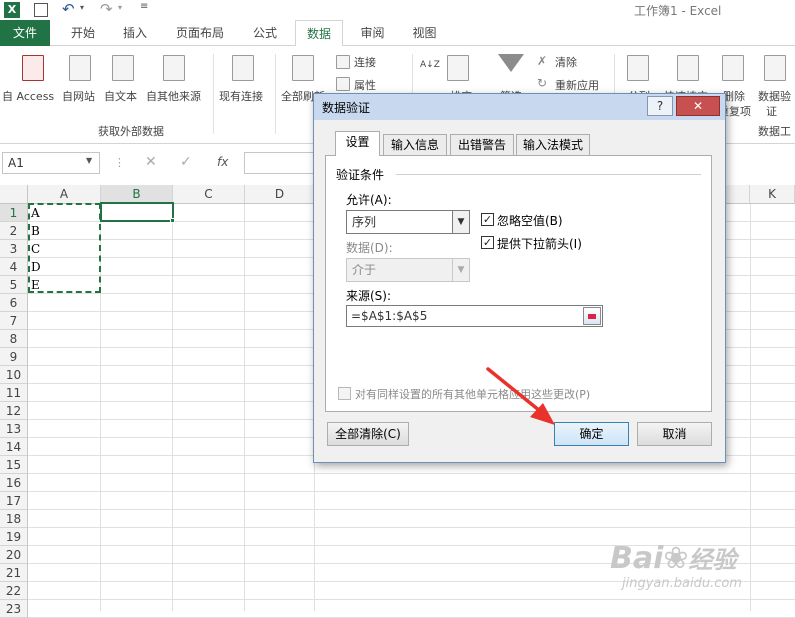 Image resolution: width=795 pixels, height=618 pixels. What do you see at coordinates (14, 357) in the screenshot?
I see `row-header: 9` at bounding box center [14, 357].